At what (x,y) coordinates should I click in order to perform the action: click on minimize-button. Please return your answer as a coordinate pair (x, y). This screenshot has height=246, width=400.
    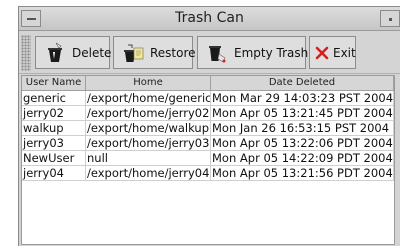
    Looking at the image, I should click on (390, 18).